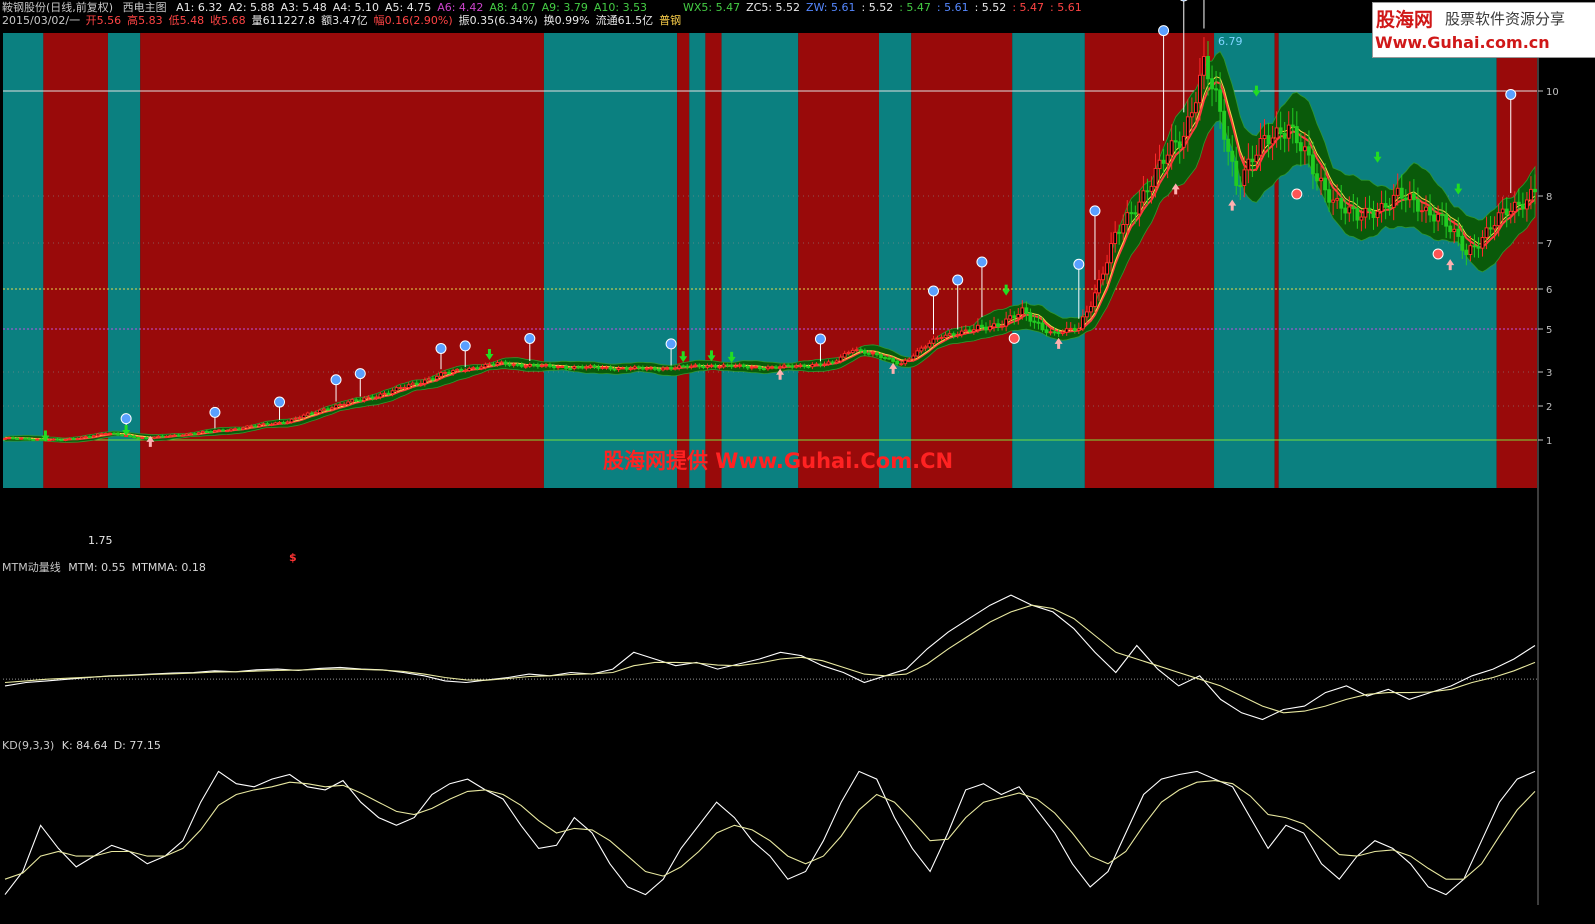 The image size is (1595, 924). I want to click on guhai-logo: 股海网 股票软件资源分享 Www.Guhai.com.cn, so click(1483, 30).